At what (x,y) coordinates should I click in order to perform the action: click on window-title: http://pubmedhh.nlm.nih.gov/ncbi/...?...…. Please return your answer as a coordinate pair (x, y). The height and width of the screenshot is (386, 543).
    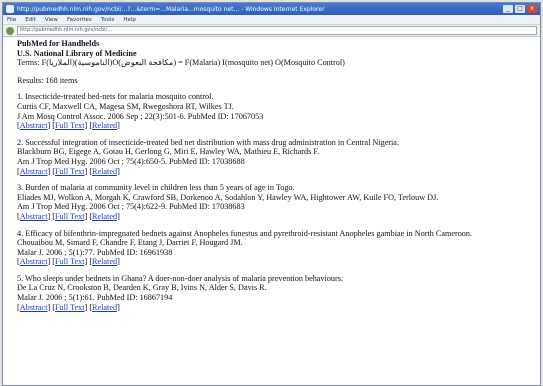
    Looking at the image, I should click on (171, 9).